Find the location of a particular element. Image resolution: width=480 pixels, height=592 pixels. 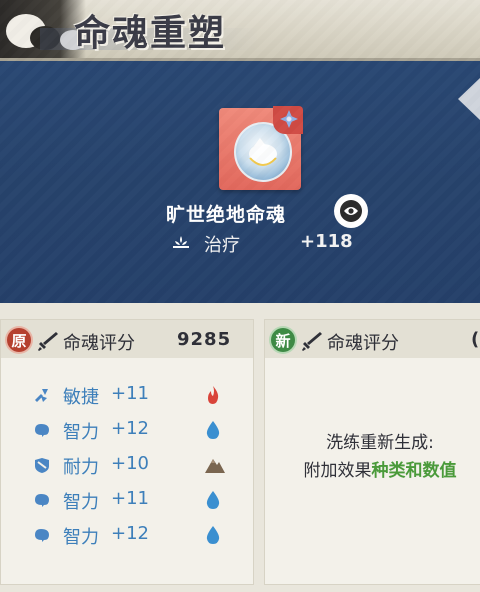

banner-dark-cloud is located at coordinates (43, 29).